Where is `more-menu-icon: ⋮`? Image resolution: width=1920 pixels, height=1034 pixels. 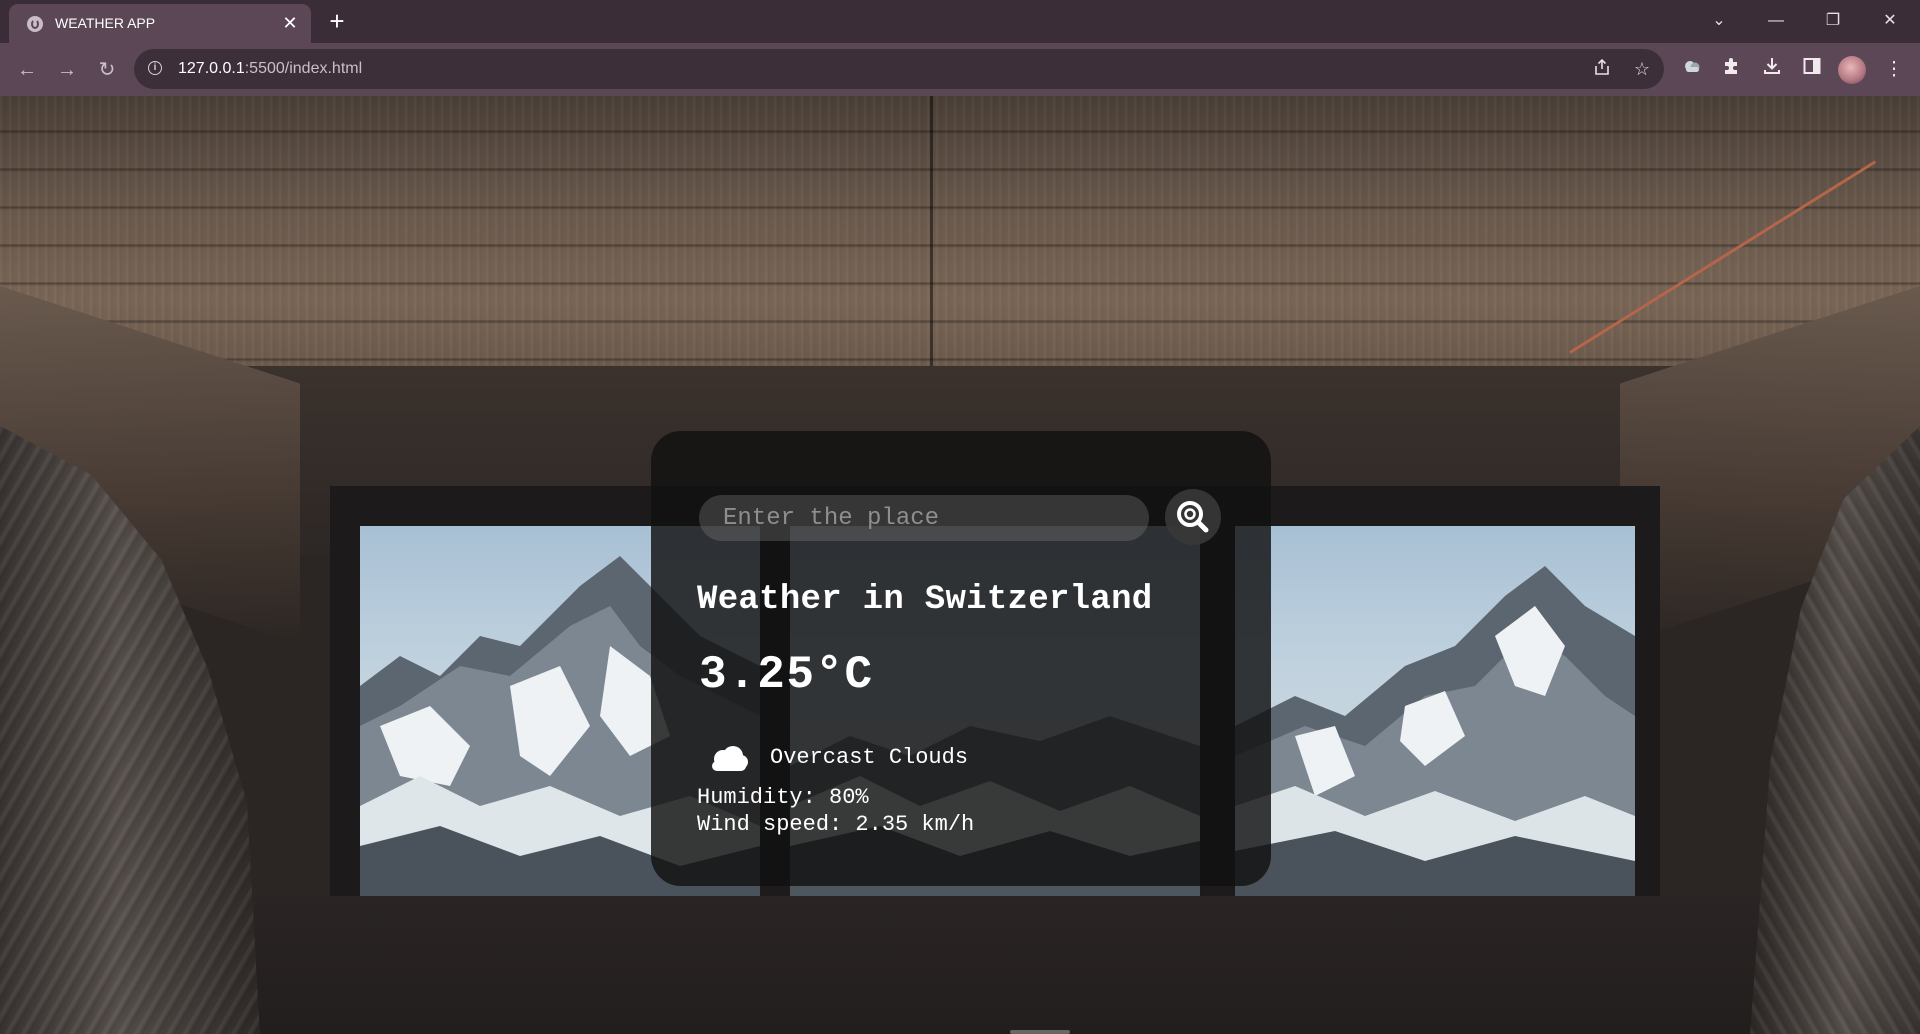
more-menu-icon: ⋮ is located at coordinates (1894, 70).